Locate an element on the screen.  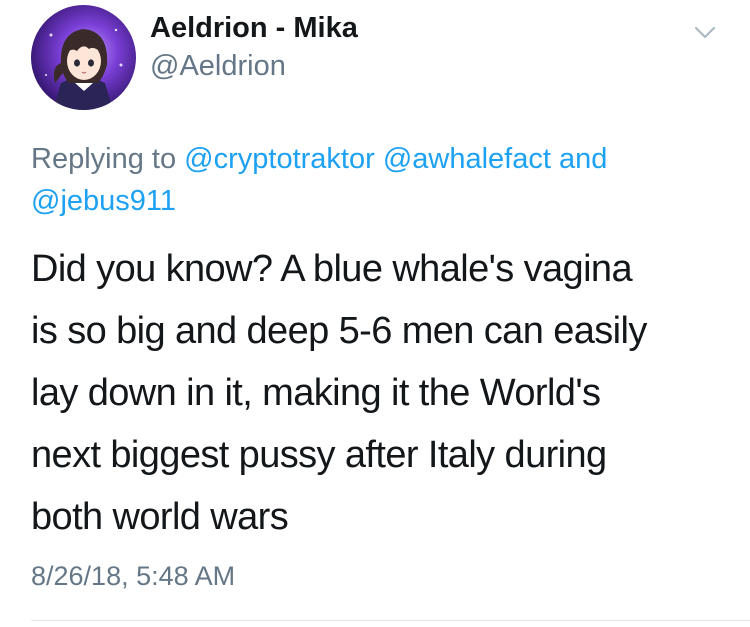
tweet-timestamp: 8/26/18, 5:48 AM is located at coordinates (133, 576).